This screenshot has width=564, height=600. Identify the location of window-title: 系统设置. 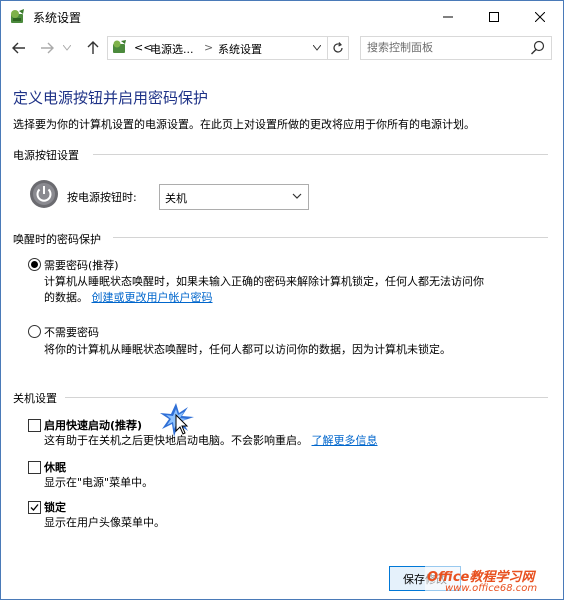
(57, 18).